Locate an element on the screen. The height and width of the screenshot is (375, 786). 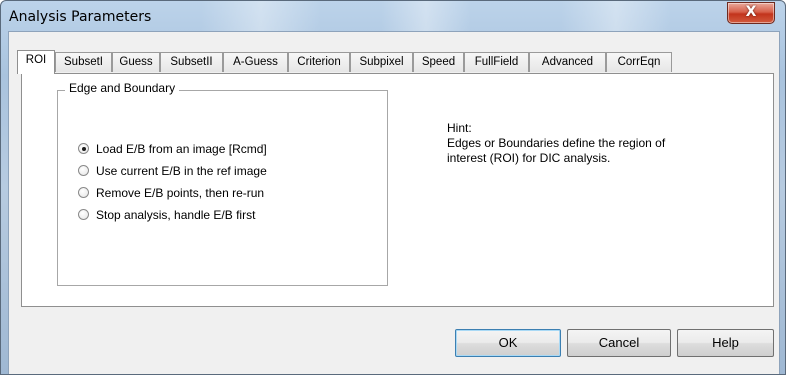
tab-subset-i: SubsetI is located at coordinates (83, 62).